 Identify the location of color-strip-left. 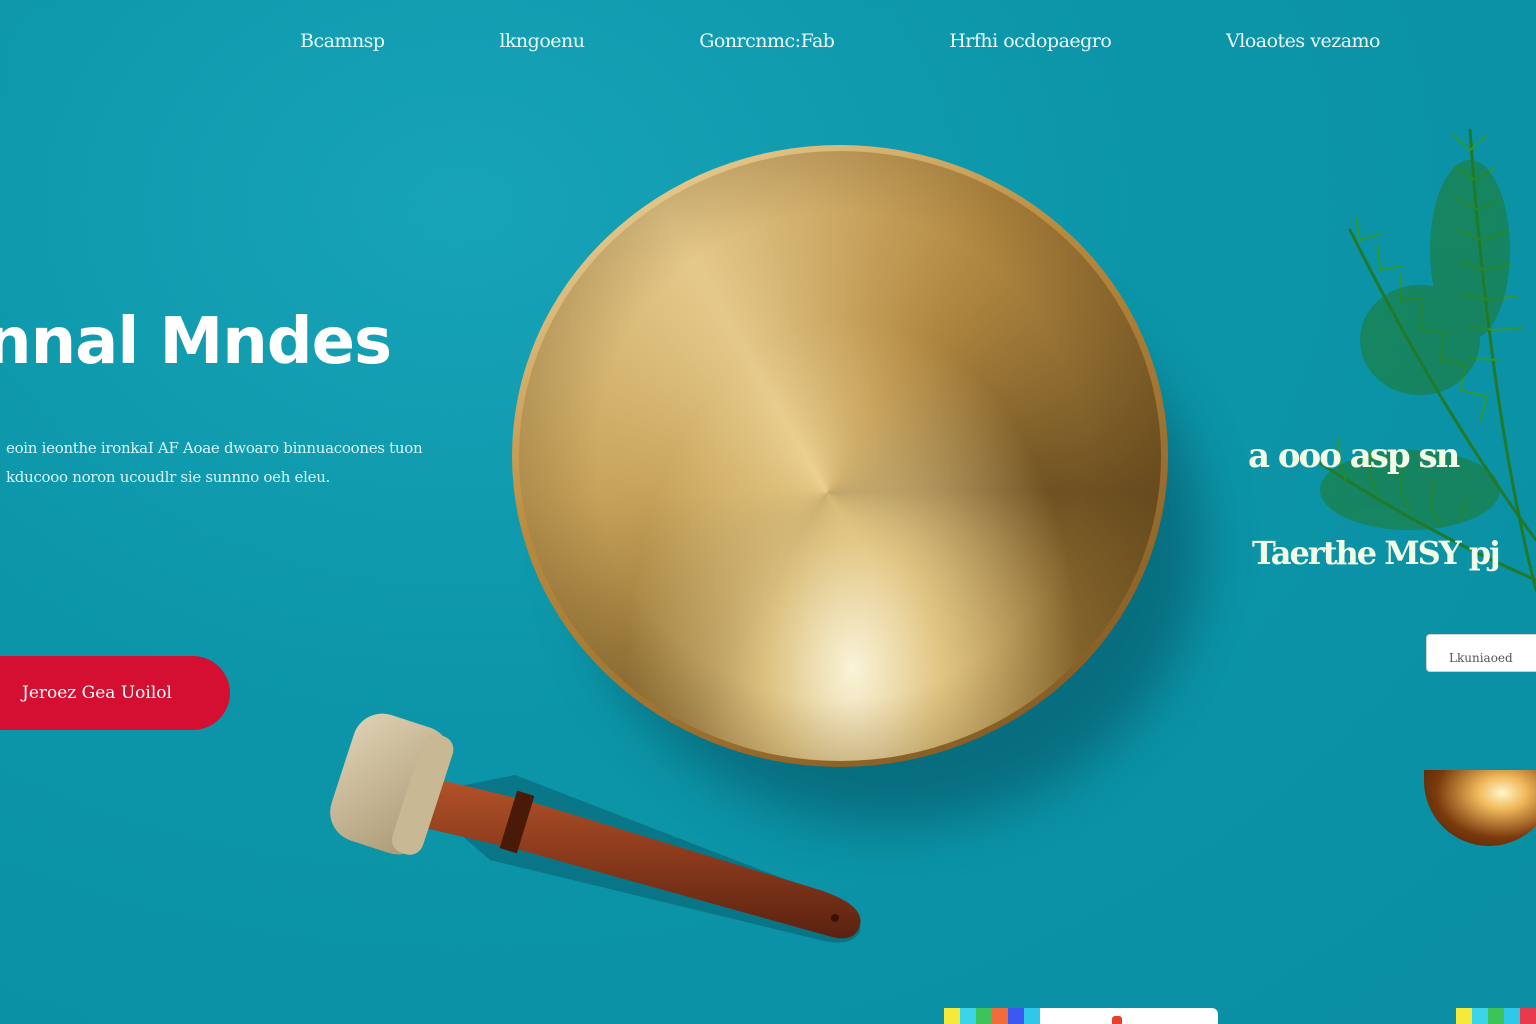
(1081, 1016).